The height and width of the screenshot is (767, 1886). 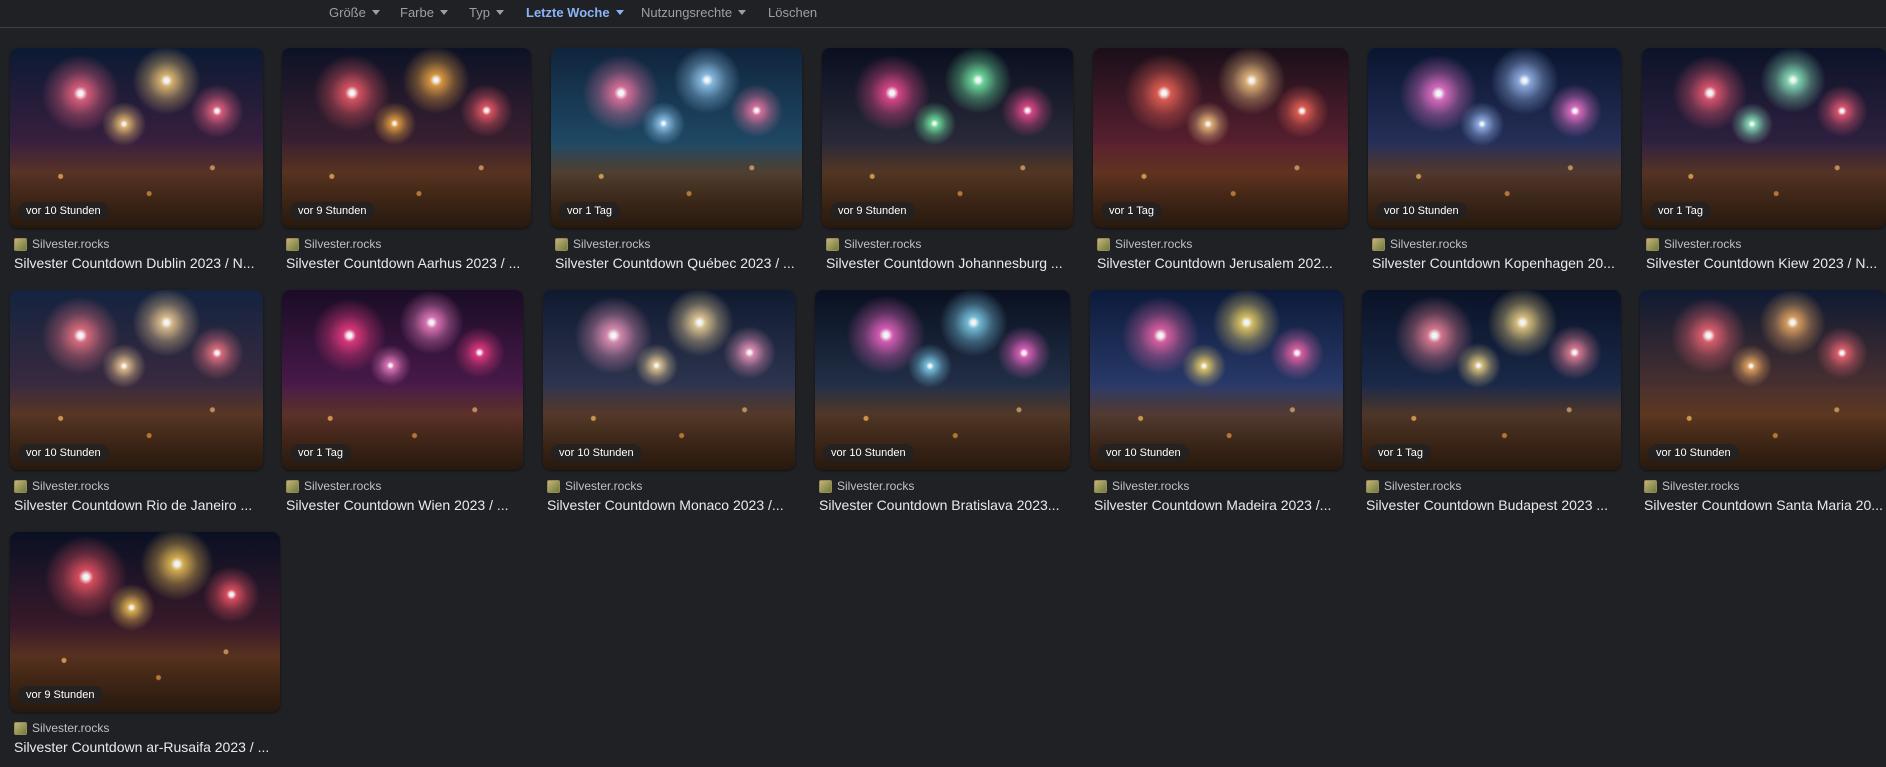 I want to click on filter-type-label: Typ, so click(x=479, y=12).